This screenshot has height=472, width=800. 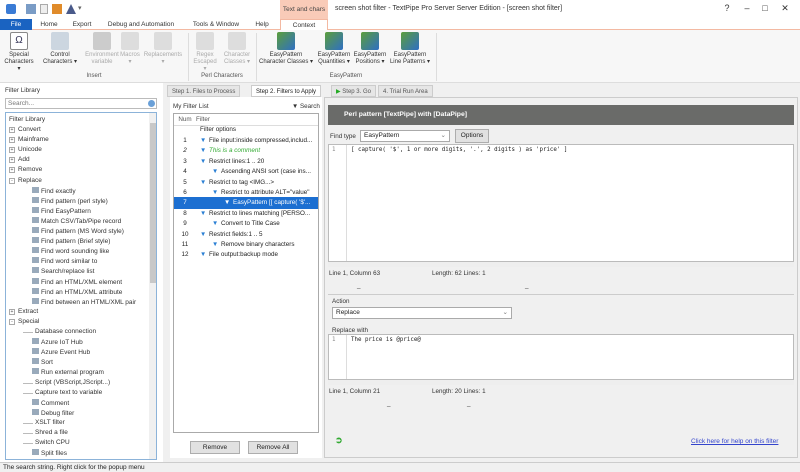 What do you see at coordinates (286, 49) in the screenshot?
I see `easypattern-character-classes-button: EasyPattern Character Classes ▾` at bounding box center [286, 49].